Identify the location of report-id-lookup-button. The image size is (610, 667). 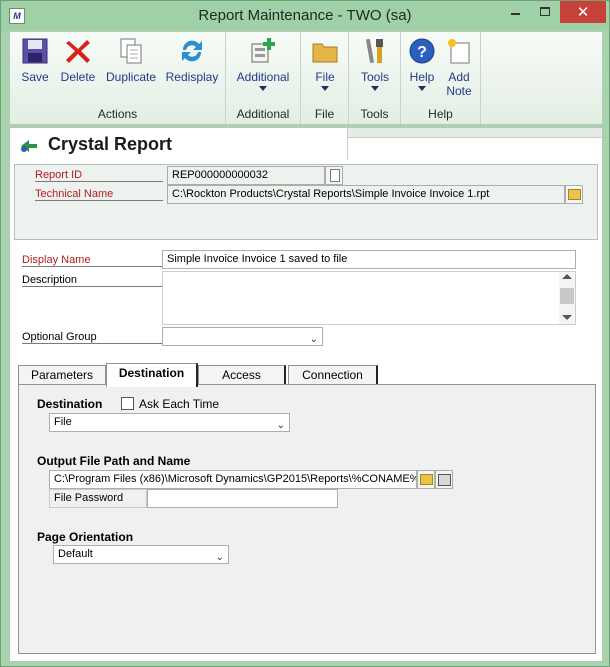
(334, 175).